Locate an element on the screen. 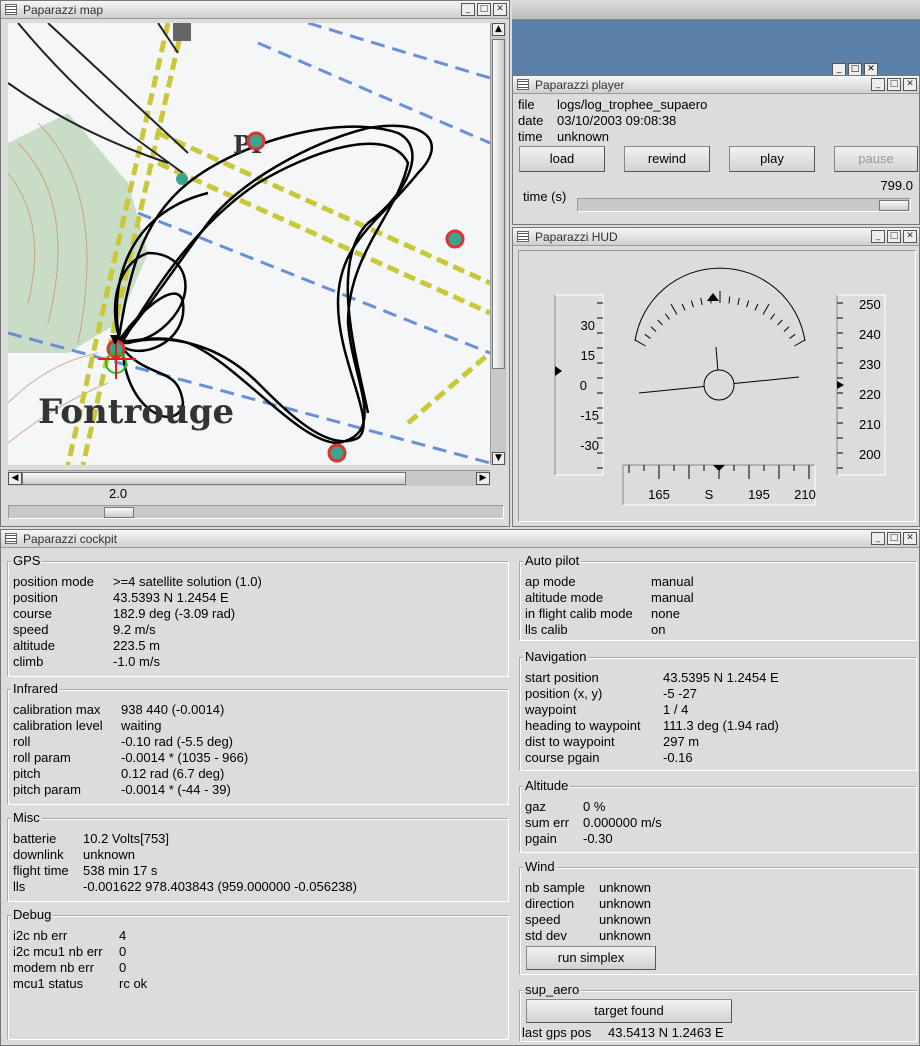 The image size is (920, 1046). time-slider is located at coordinates (744, 205).